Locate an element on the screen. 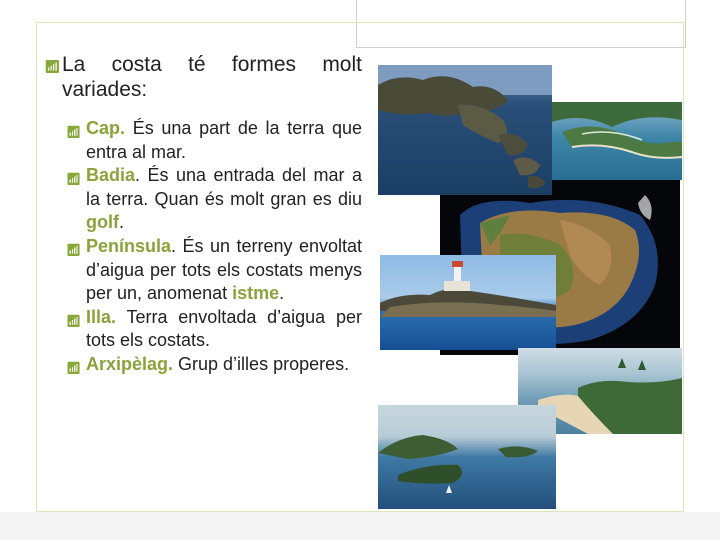  term-peninsula: Península is located at coordinates (129, 245).